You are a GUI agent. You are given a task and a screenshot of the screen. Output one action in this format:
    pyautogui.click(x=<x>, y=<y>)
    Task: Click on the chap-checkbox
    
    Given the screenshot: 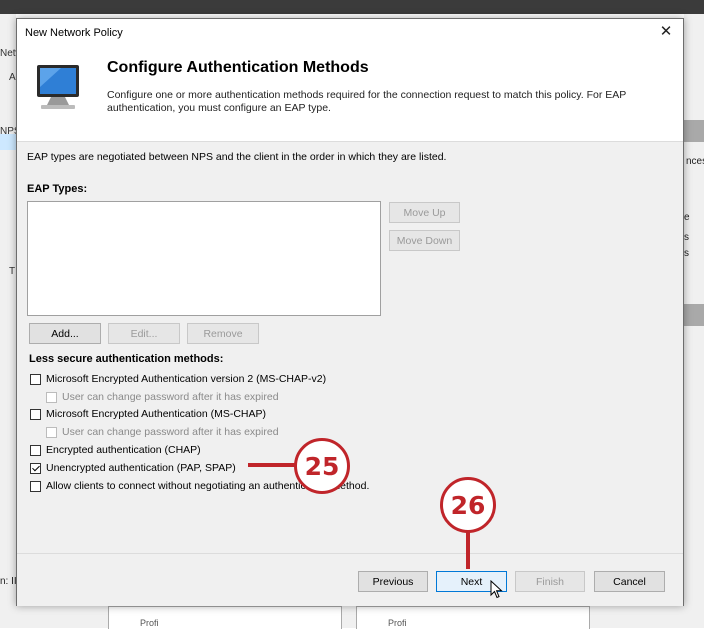 What is the action you would take?
    pyautogui.click(x=35, y=450)
    